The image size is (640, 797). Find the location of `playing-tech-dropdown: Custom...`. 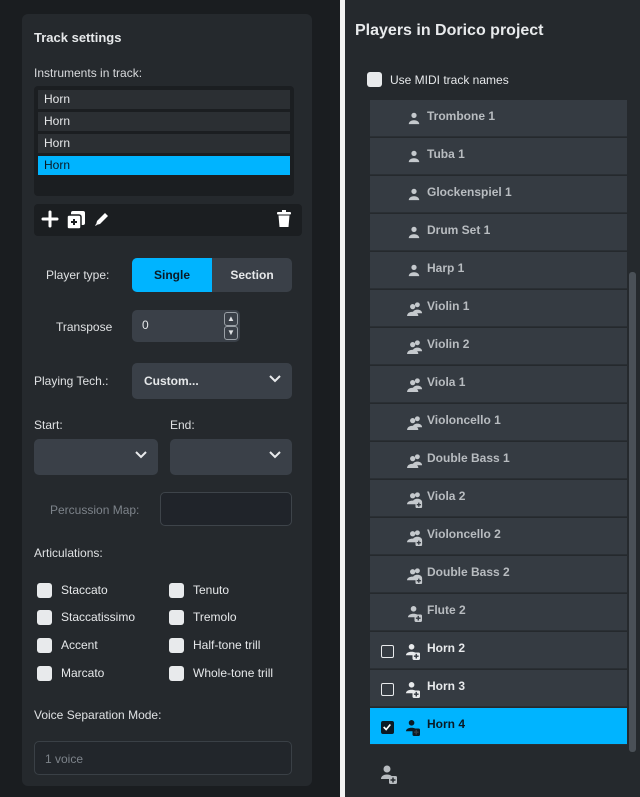

playing-tech-dropdown: Custom... is located at coordinates (212, 381).